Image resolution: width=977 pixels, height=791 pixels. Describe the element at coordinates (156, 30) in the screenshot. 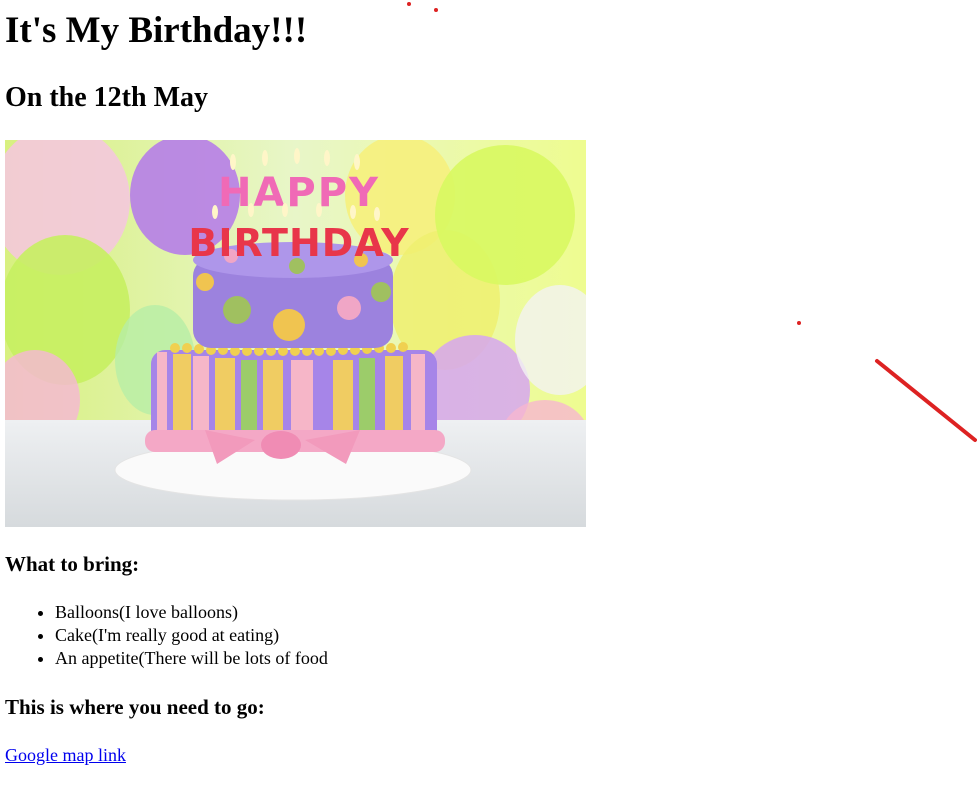

I see `page-title: It's My Birthday!!!` at that location.